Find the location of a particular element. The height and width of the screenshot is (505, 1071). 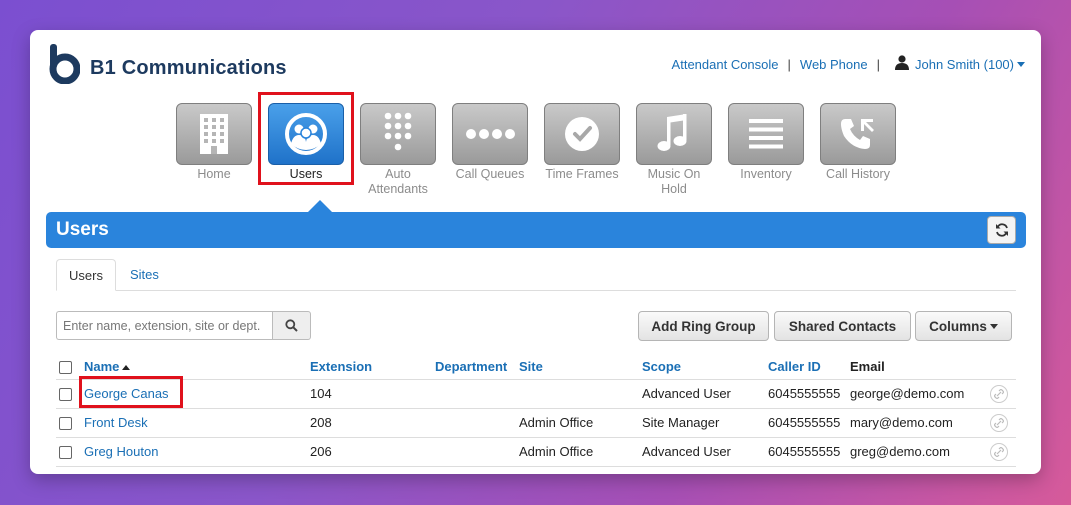

app-call-history: Call History is located at coordinates (858, 150).